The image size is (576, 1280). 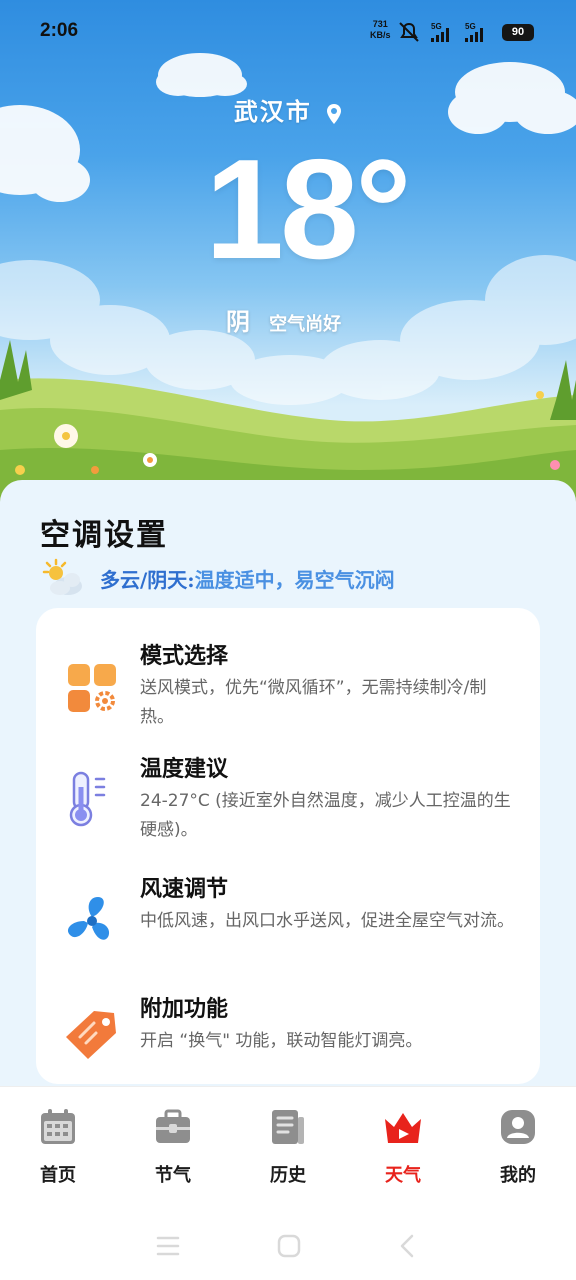 What do you see at coordinates (238, 321) in the screenshot?
I see `weather-condition: 阴` at bounding box center [238, 321].